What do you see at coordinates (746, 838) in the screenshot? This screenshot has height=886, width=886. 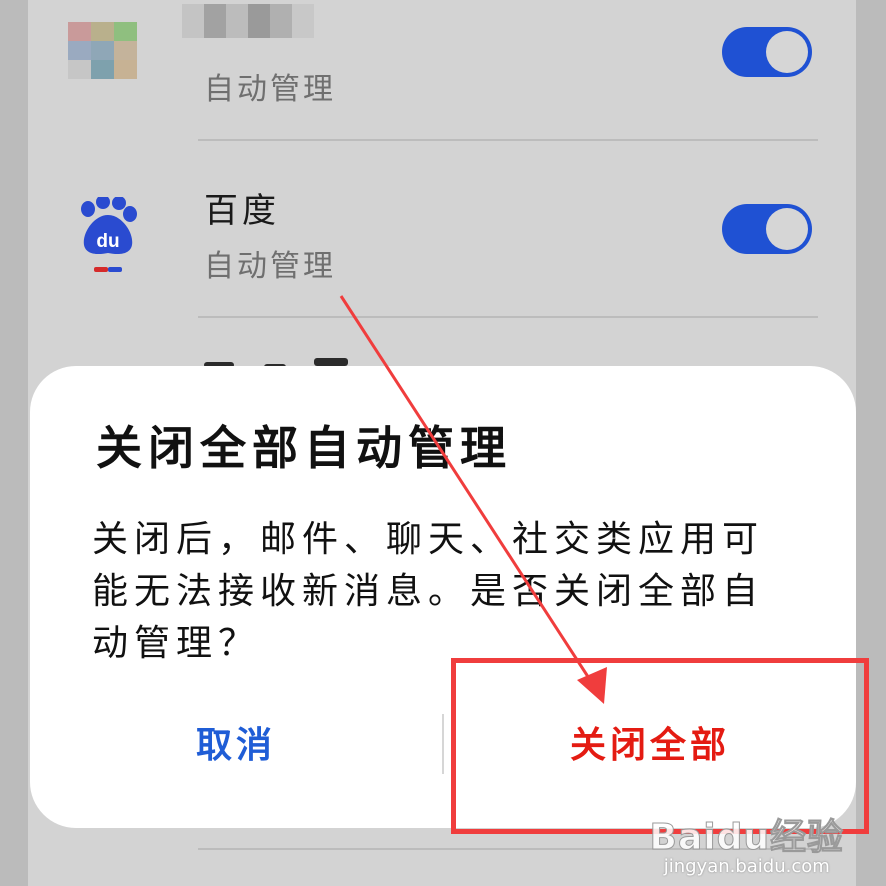 I see `watermark-logo: Baidu经验` at bounding box center [746, 838].